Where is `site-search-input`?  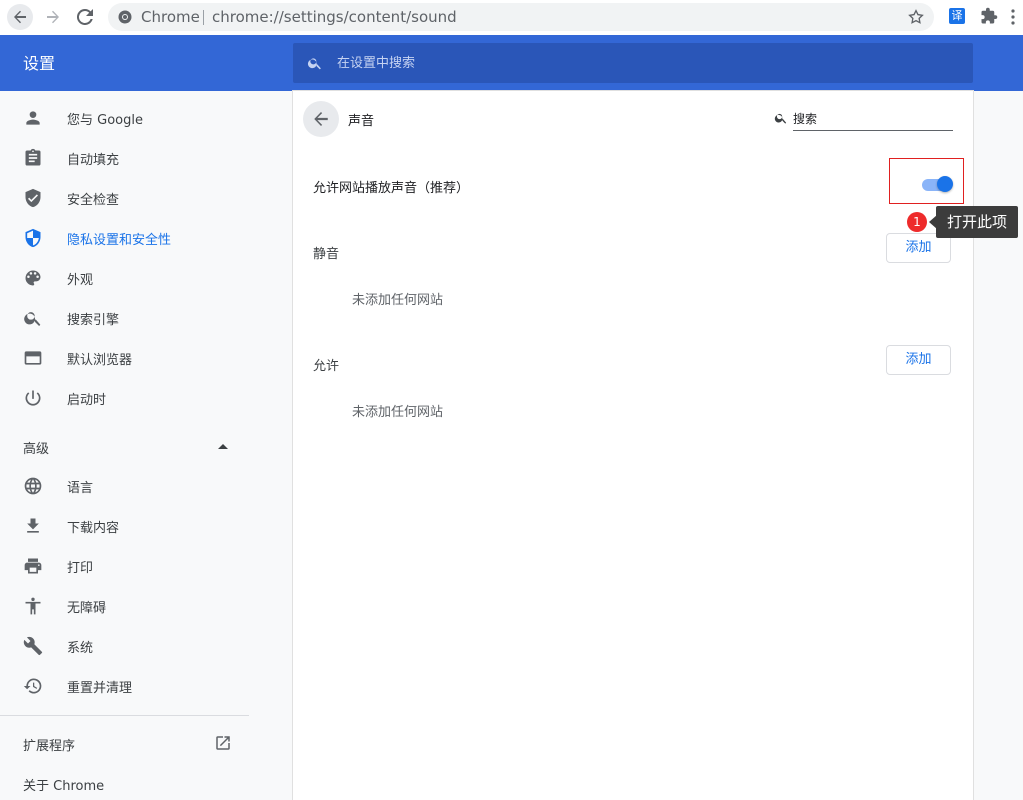
site-search-input is located at coordinates (873, 119).